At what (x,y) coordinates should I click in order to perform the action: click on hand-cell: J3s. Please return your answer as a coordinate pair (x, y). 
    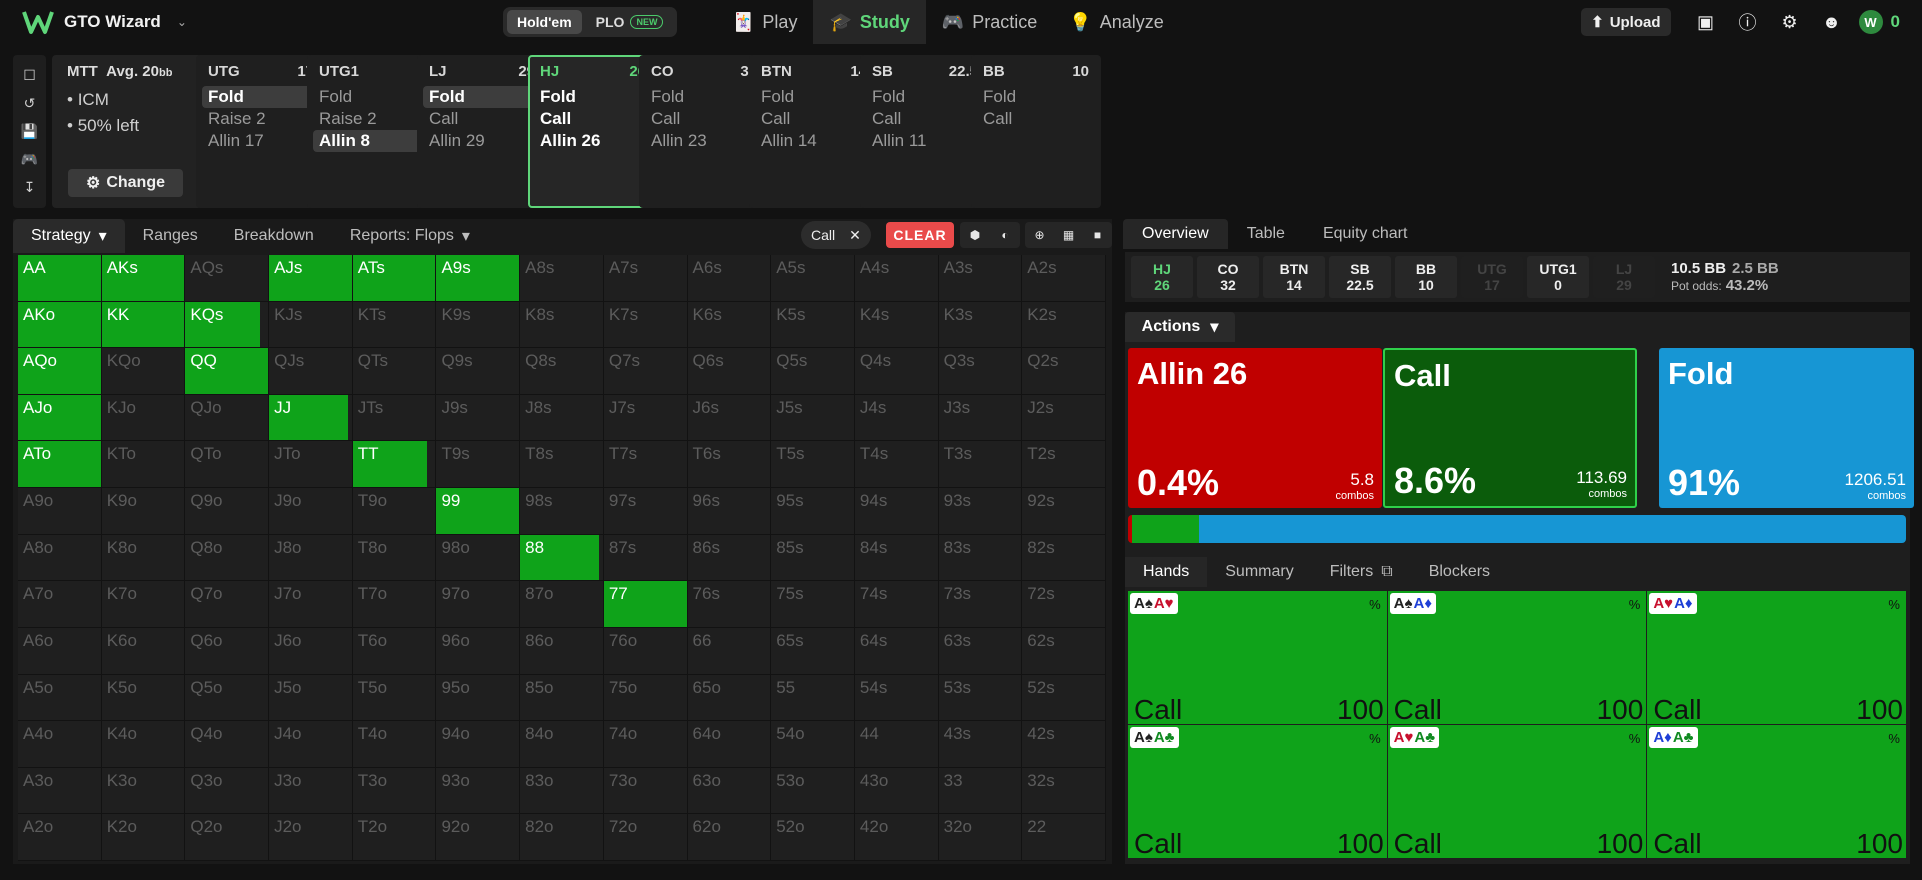
    Looking at the image, I should click on (980, 418).